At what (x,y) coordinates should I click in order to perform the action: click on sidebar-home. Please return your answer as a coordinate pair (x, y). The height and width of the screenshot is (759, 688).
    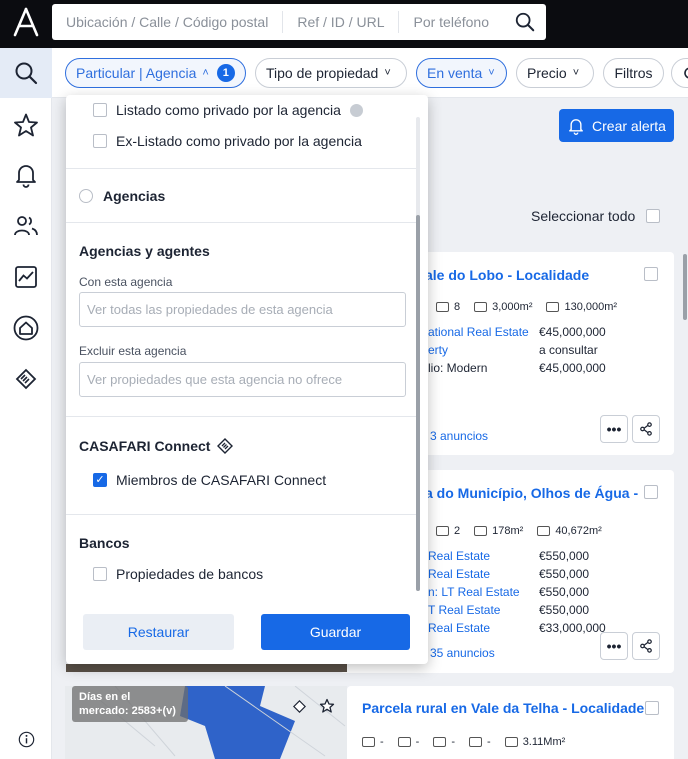
    Looking at the image, I should click on (26, 328).